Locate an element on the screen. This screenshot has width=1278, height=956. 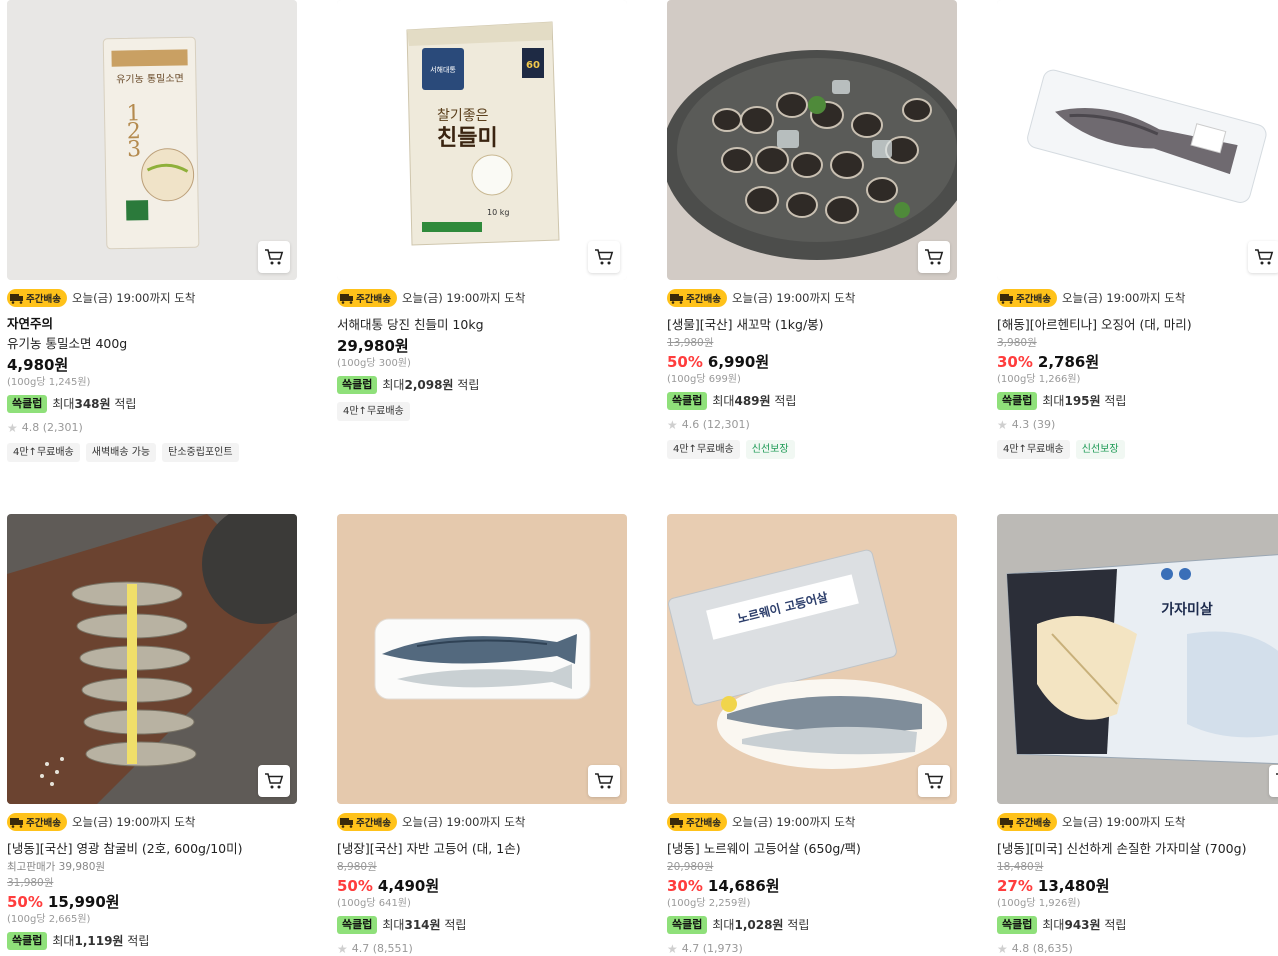
rice-tag-text: 60 is located at coordinates (533, 65).